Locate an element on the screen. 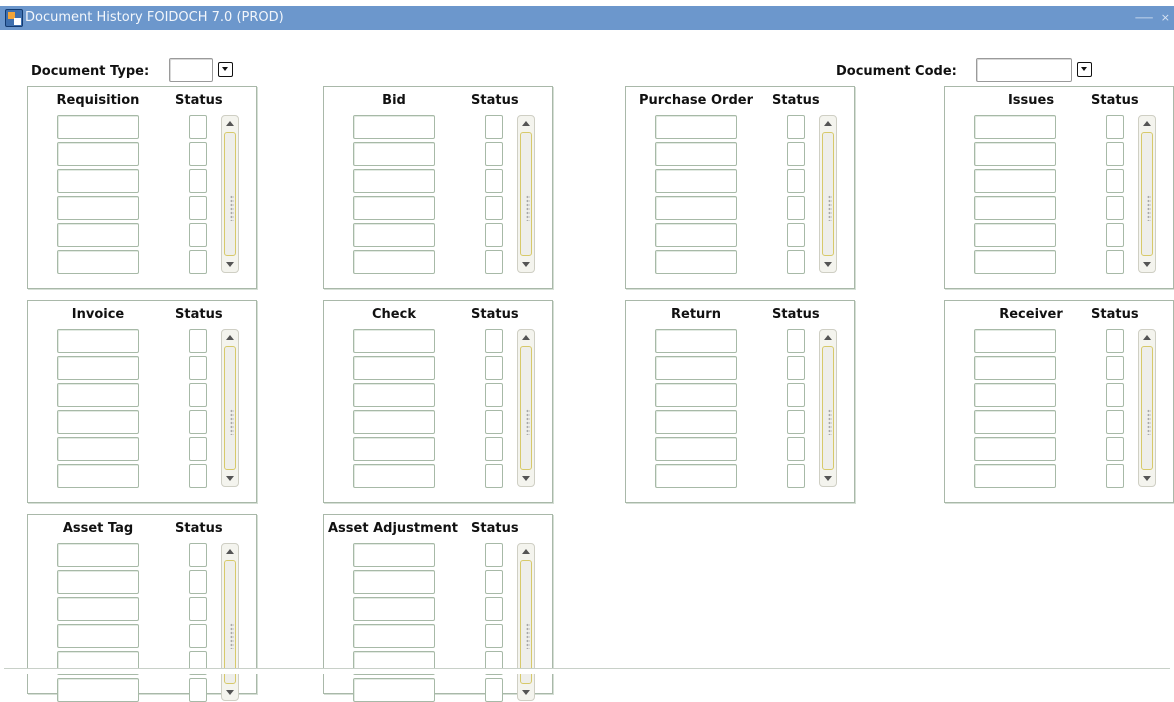  requisition-scrollbar is located at coordinates (230, 194).